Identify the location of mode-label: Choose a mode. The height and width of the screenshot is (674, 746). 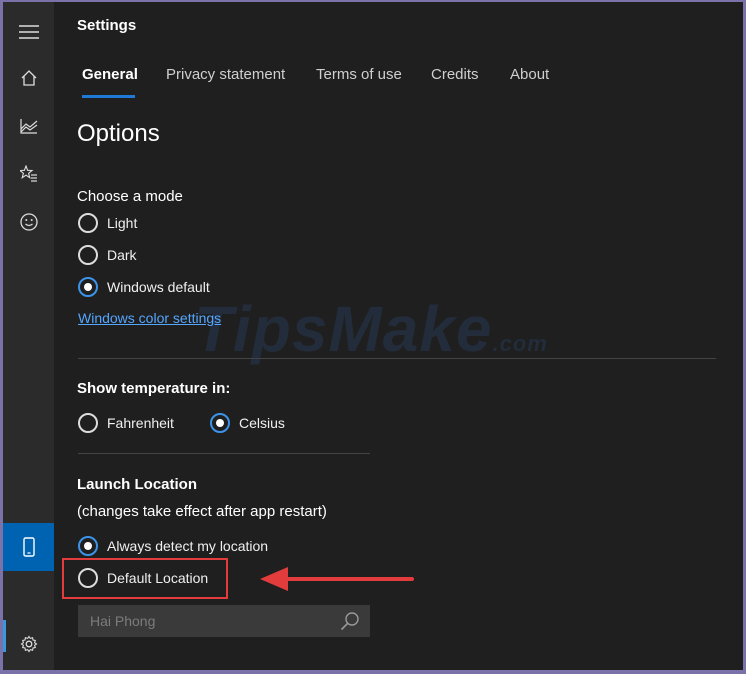
(130, 196).